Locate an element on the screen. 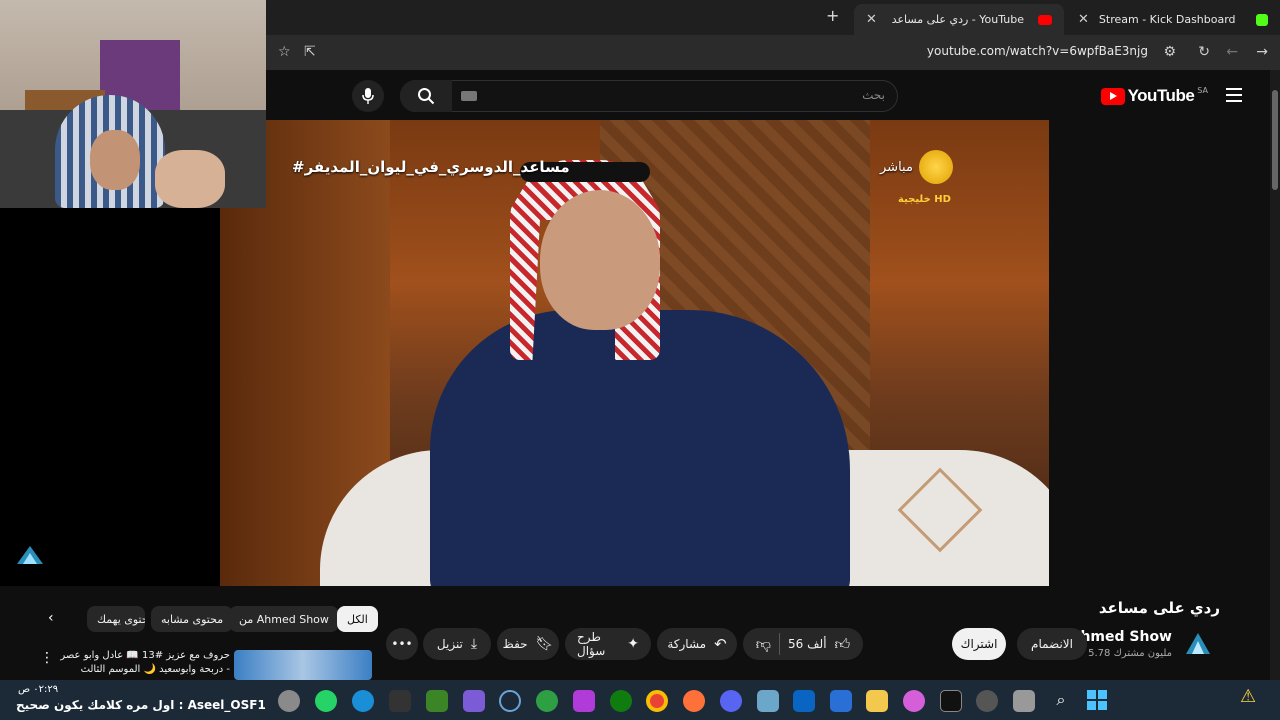 Image resolution: width=1280 pixels, height=720 pixels. search-input: بحث is located at coordinates (649, 96).